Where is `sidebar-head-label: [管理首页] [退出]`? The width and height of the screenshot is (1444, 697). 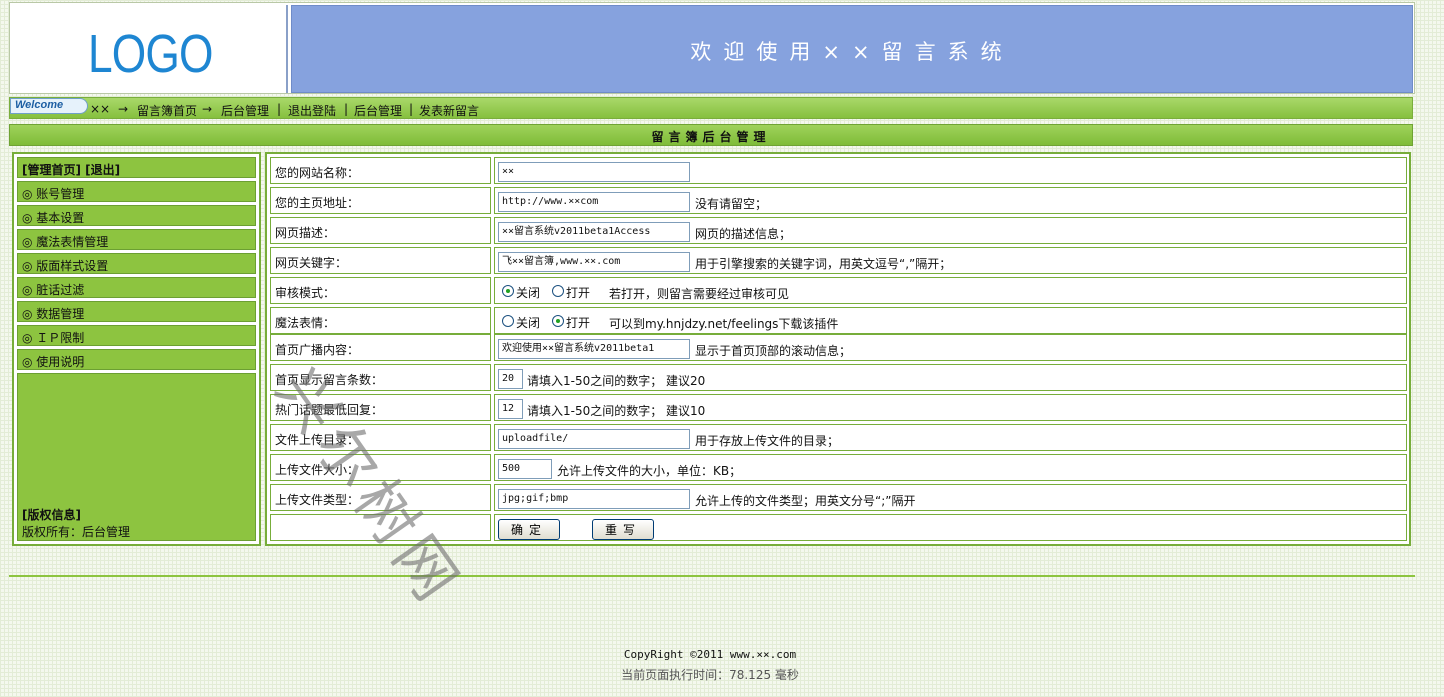 sidebar-head-label: [管理首页] [退出] is located at coordinates (71, 170).